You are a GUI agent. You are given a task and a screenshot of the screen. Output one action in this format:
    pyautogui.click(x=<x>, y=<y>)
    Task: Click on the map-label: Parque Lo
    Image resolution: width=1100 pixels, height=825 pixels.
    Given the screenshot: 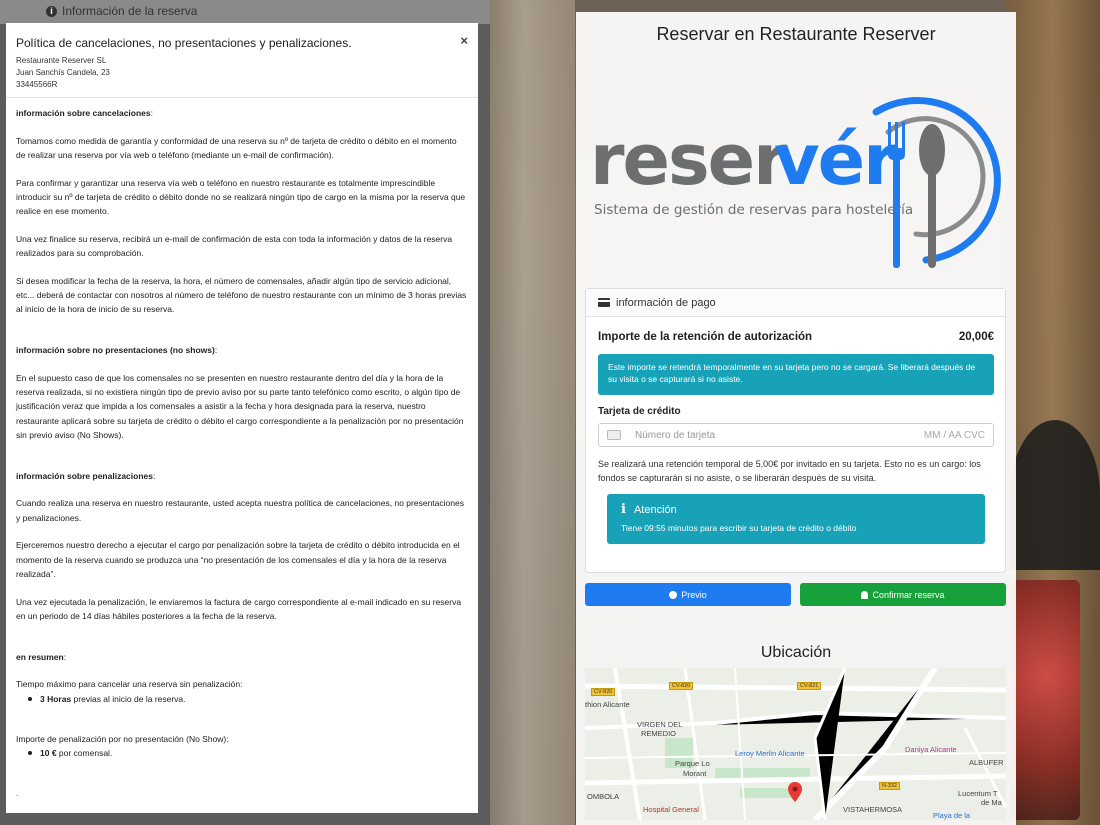 What is the action you would take?
    pyautogui.click(x=692, y=763)
    